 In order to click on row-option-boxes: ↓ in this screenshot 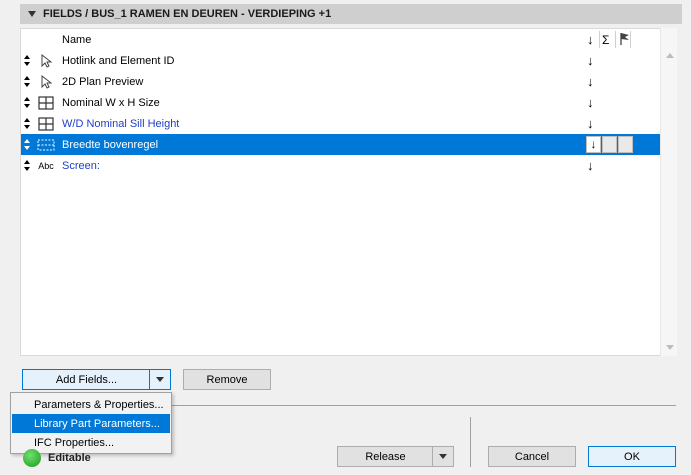, I will do `click(610, 144)`.